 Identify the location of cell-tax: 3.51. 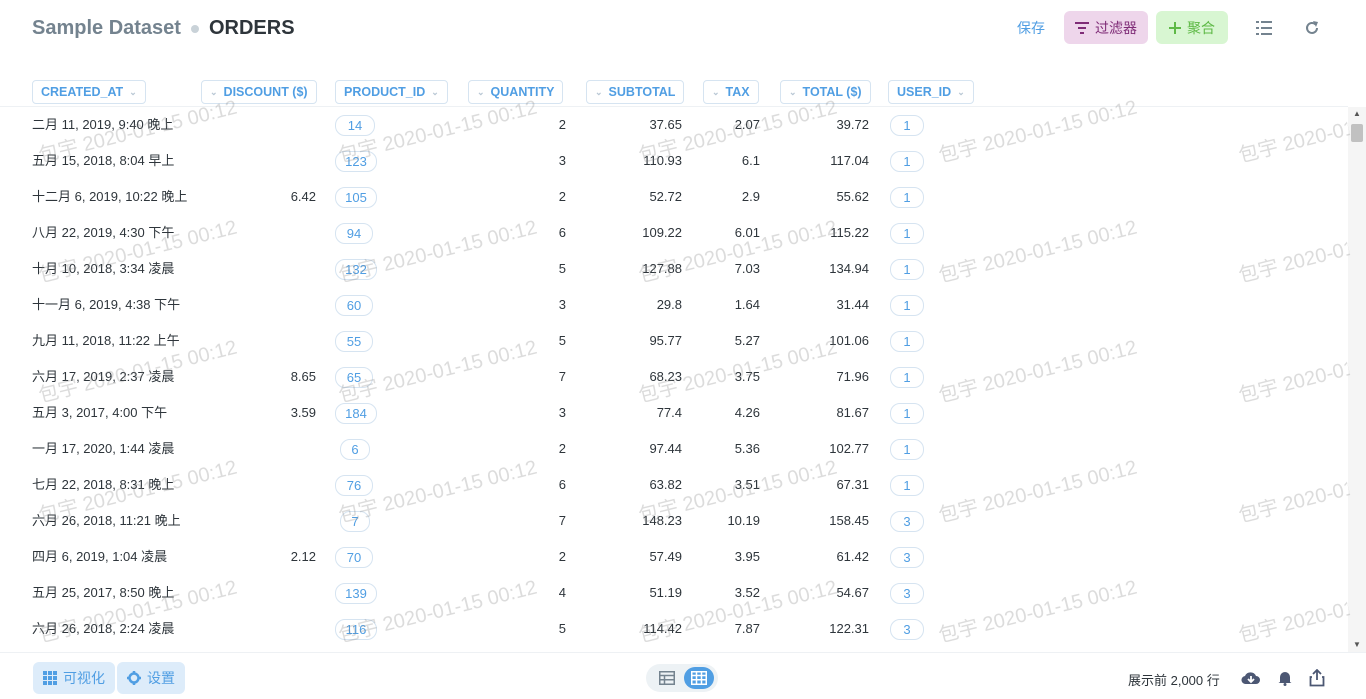
(730, 485).